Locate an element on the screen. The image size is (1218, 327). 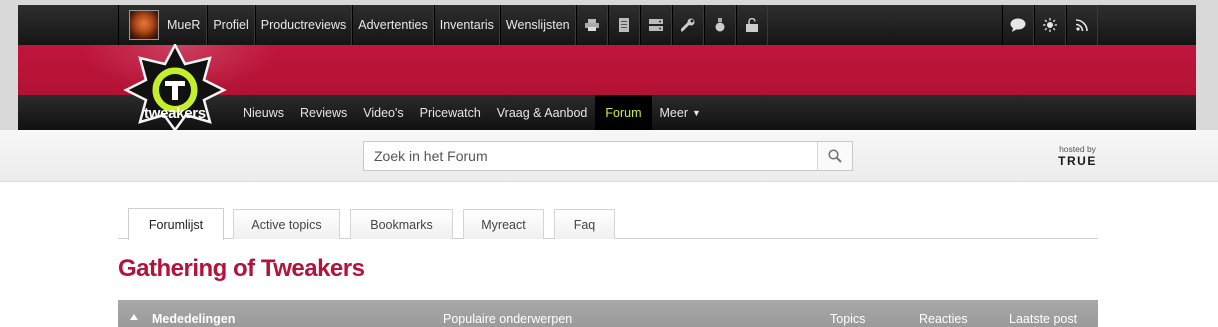
search-input is located at coordinates (591, 156).